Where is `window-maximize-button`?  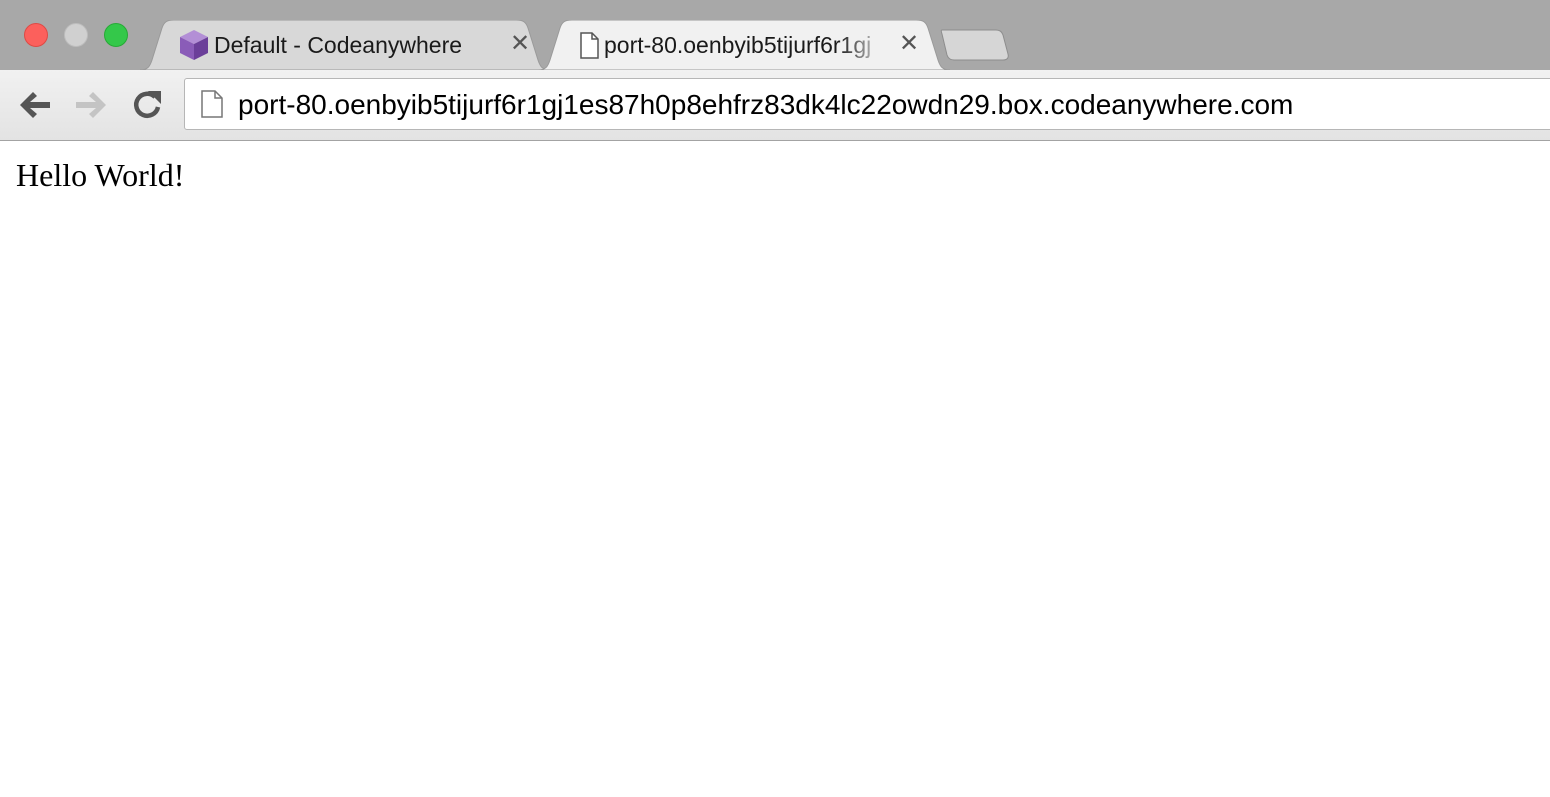 window-maximize-button is located at coordinates (116, 35).